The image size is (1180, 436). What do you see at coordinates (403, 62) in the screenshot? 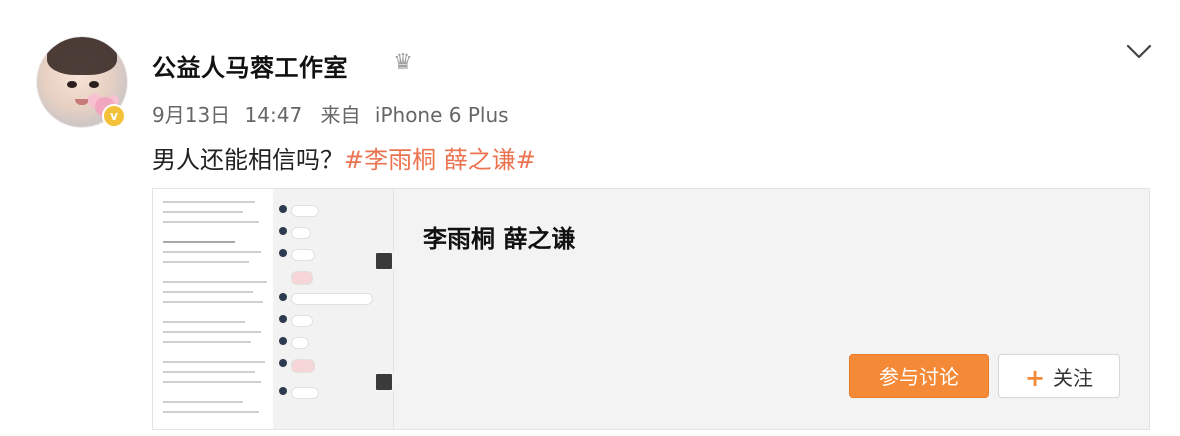
I see `crown-icon: ♛` at bounding box center [403, 62].